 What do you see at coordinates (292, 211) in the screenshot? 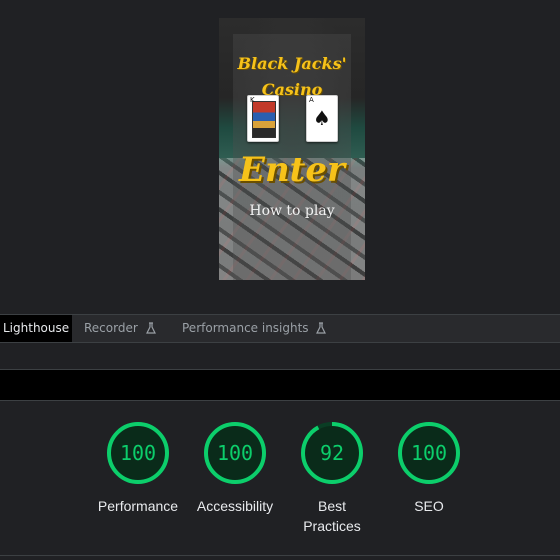
I see `how-to-play-link: How to play` at bounding box center [292, 211].